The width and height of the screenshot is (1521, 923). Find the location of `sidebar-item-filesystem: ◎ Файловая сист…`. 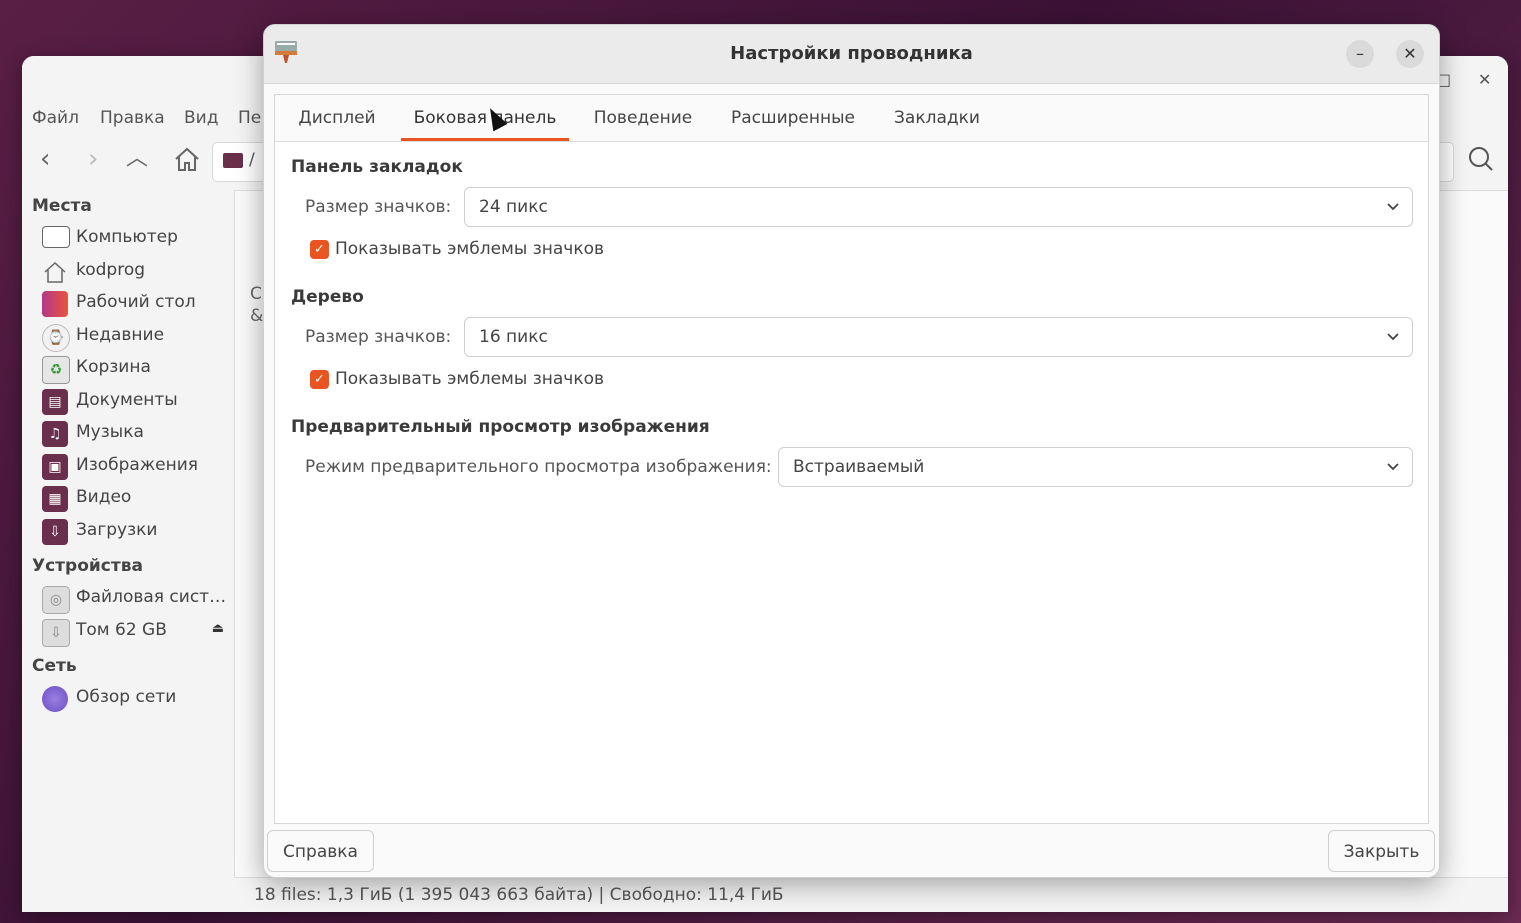

sidebar-item-filesystem: ◎ Файловая сист… is located at coordinates (135, 599).